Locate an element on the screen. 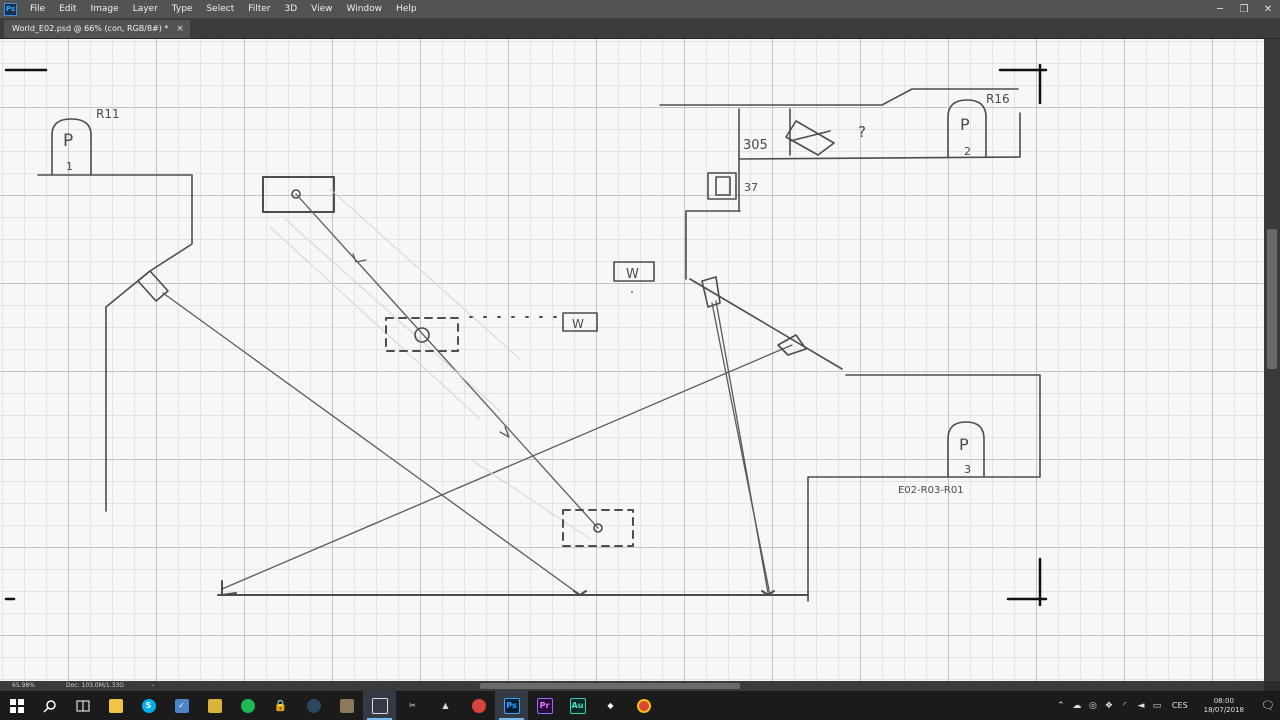 The image size is (1280, 720). start-button is located at coordinates (16, 705).